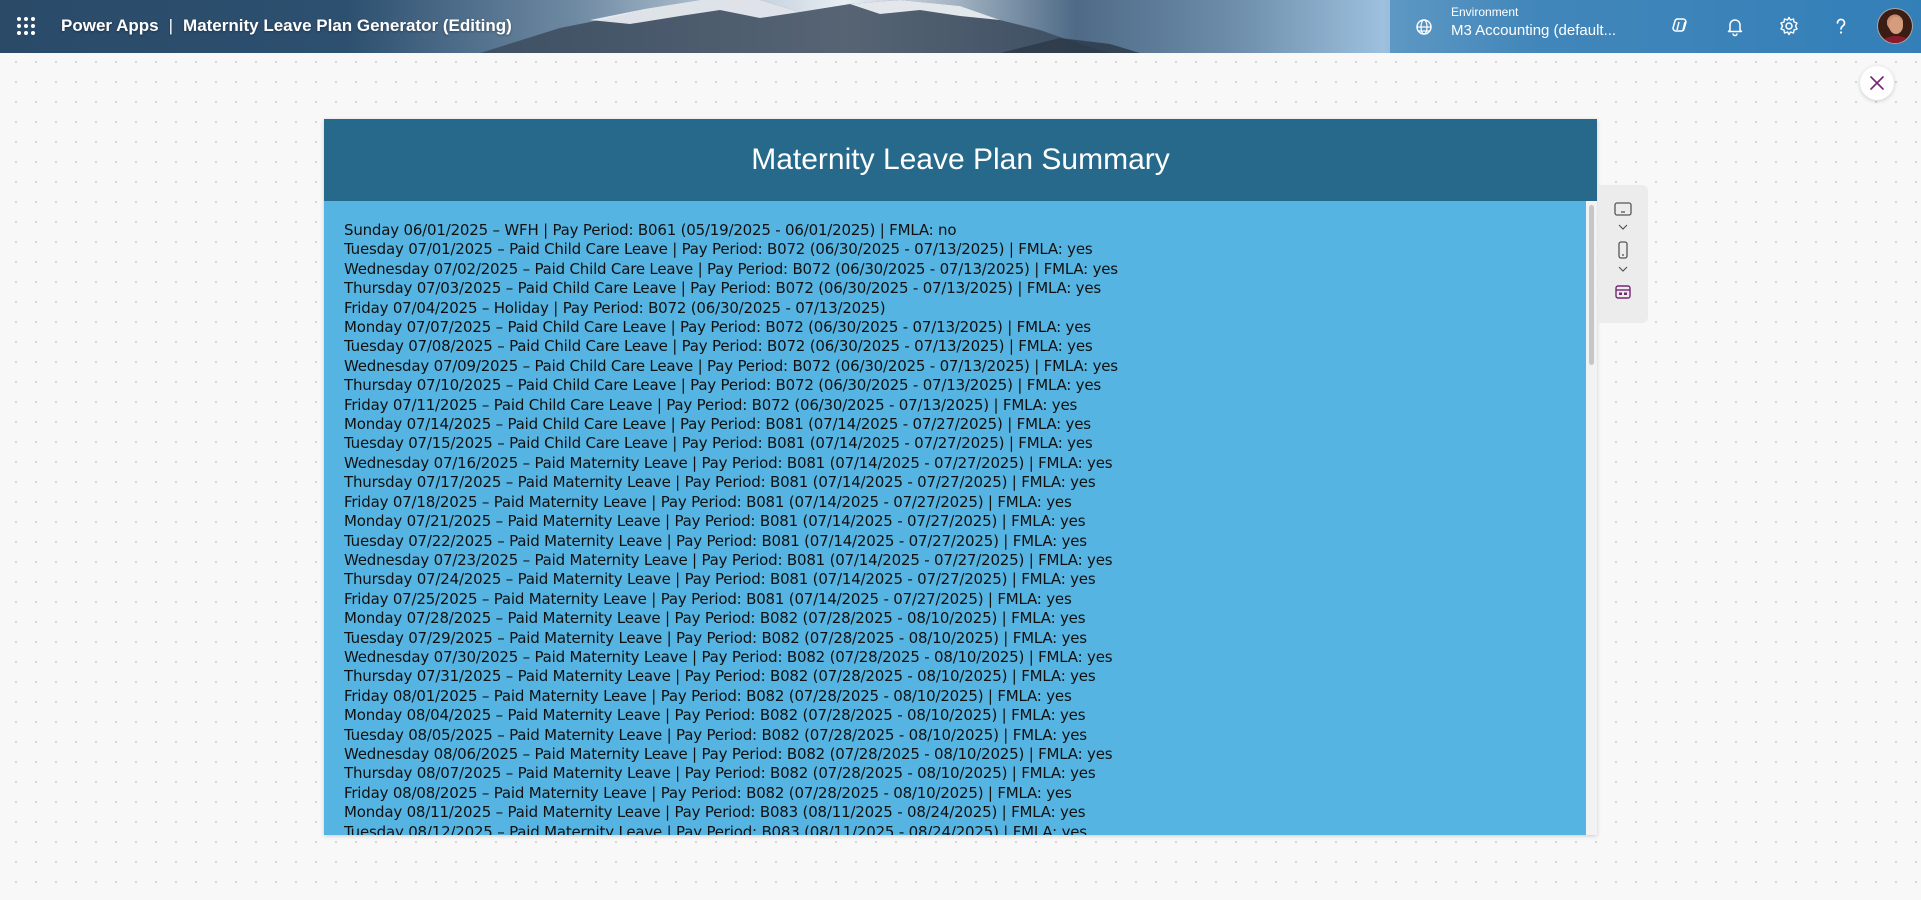 This screenshot has height=900, width=1921. What do you see at coordinates (1623, 292) in the screenshot?
I see `card-view-icon` at bounding box center [1623, 292].